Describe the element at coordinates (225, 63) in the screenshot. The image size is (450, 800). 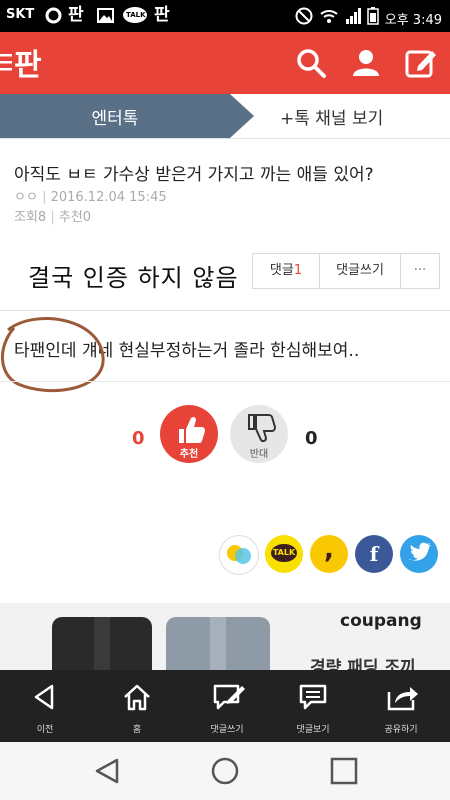
I see `app-header: 판` at that location.